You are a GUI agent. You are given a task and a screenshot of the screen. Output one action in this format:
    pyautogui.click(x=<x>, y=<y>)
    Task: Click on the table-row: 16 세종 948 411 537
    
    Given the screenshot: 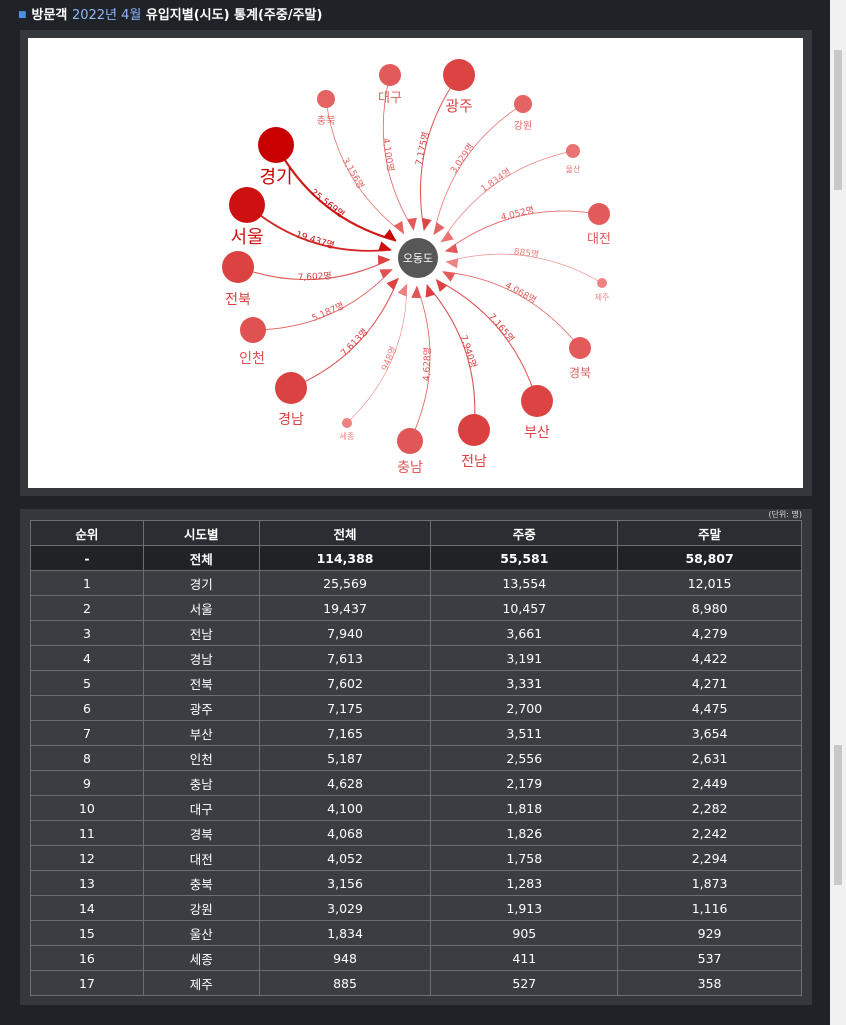 What is the action you would take?
    pyautogui.click(x=416, y=958)
    